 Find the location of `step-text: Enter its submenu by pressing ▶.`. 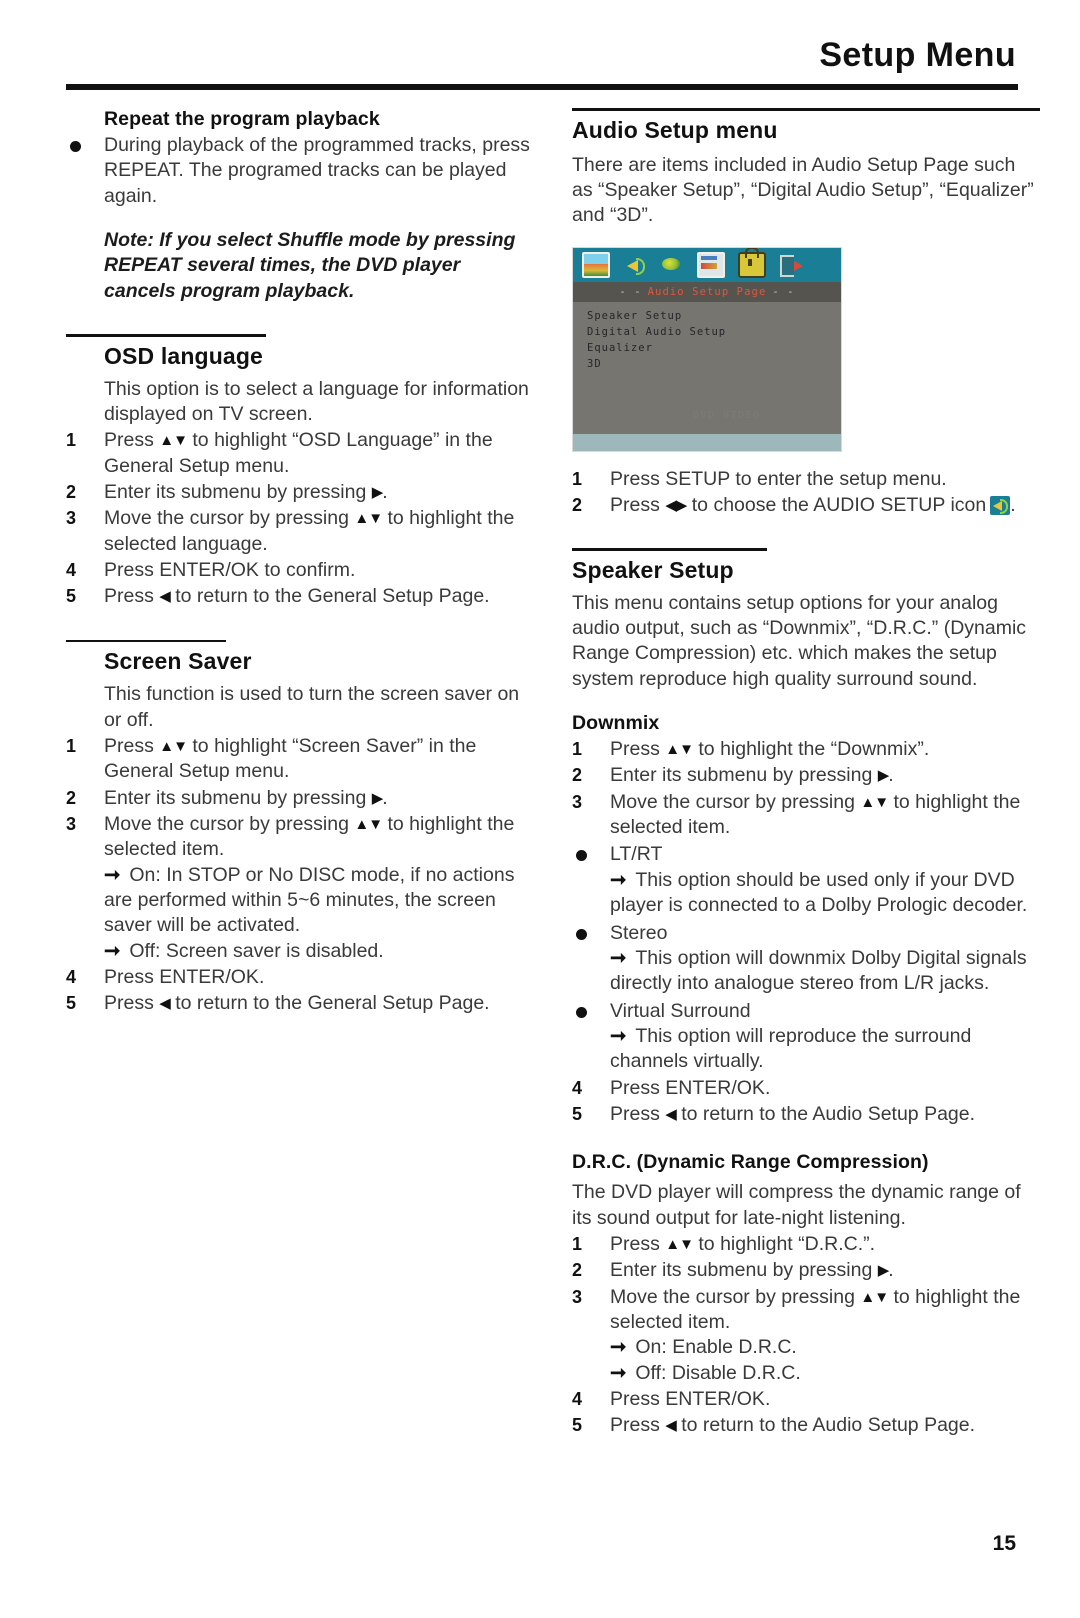

step-text: Enter its submenu by pressing ▶. is located at coordinates (825, 1270).